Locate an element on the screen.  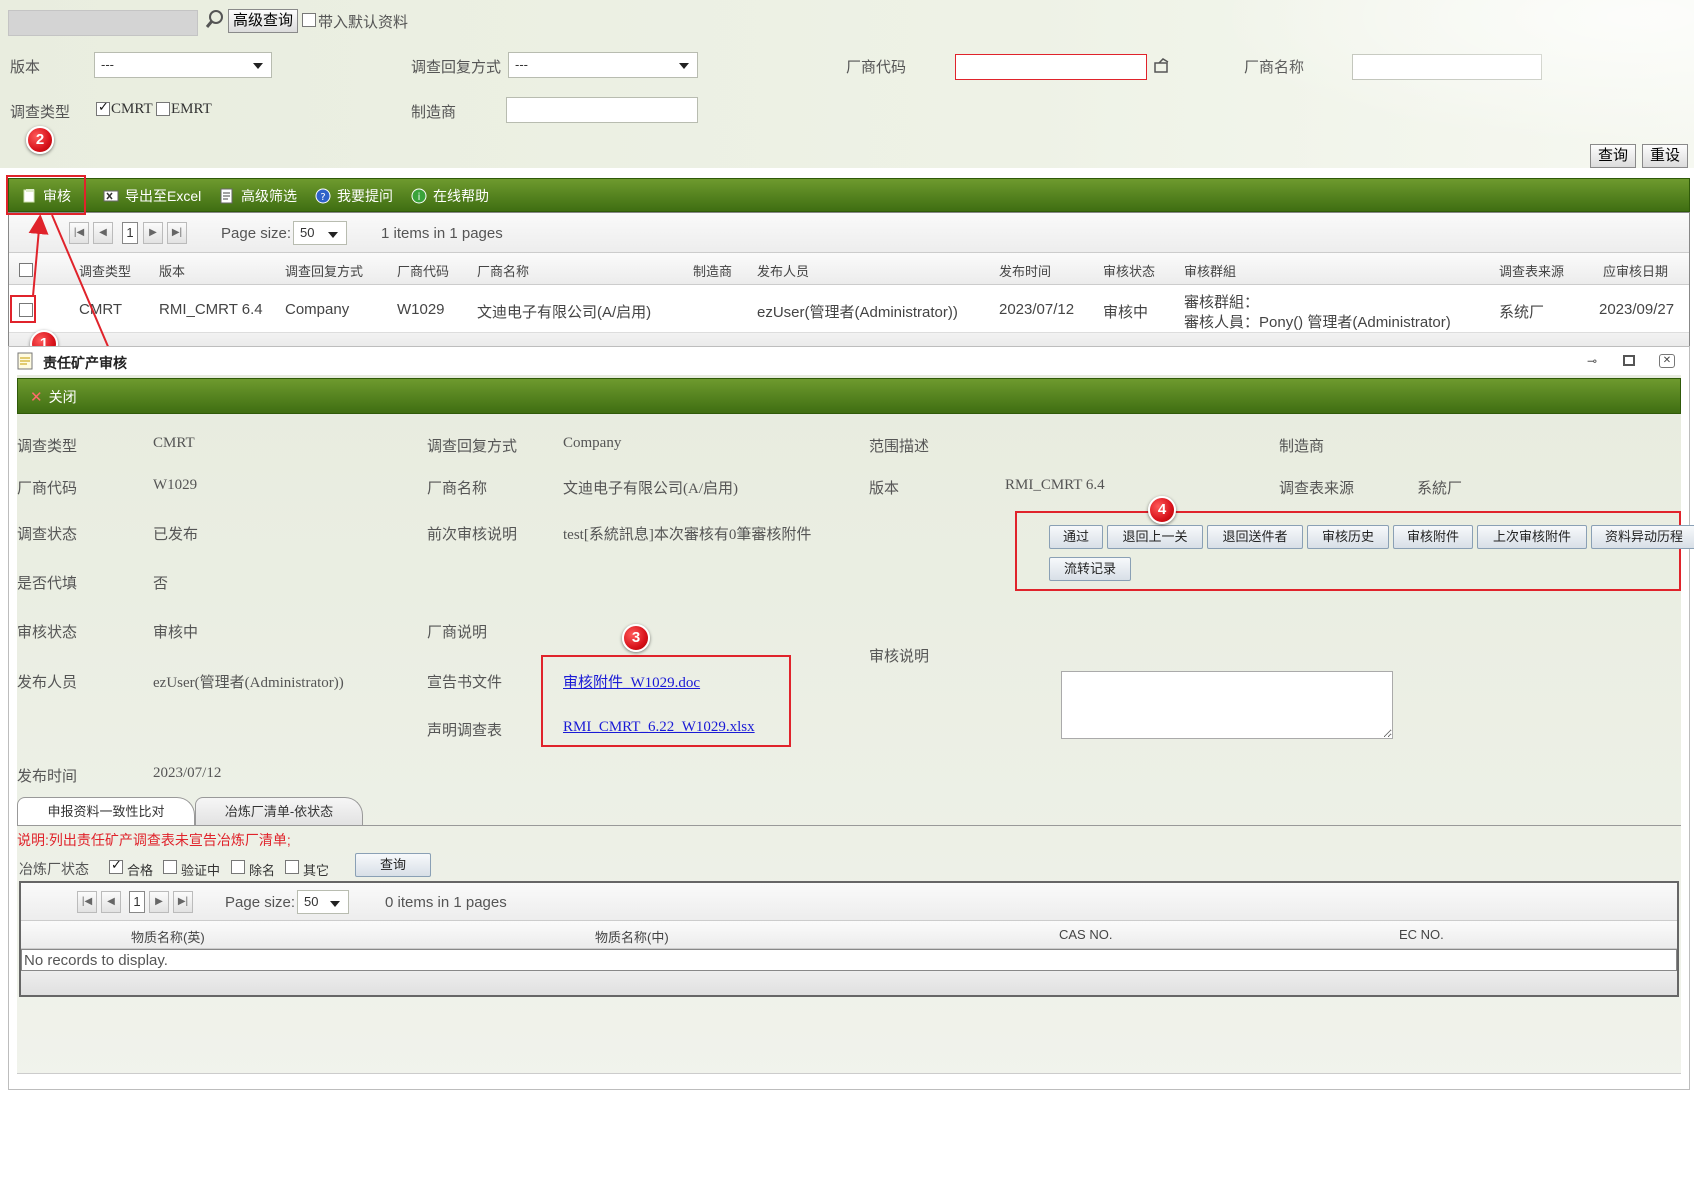
search-icon is located at coordinates (215, 19).